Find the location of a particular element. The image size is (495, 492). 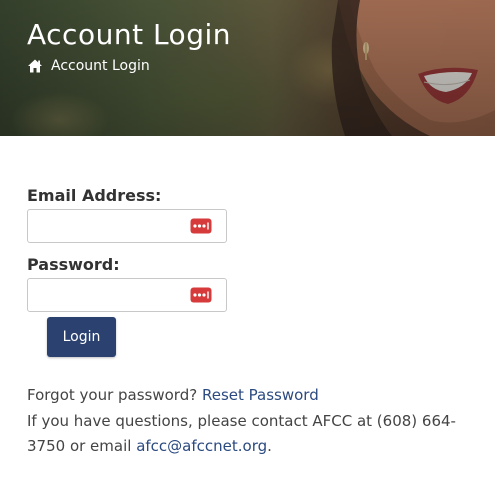

login-button: Login is located at coordinates (81, 337).